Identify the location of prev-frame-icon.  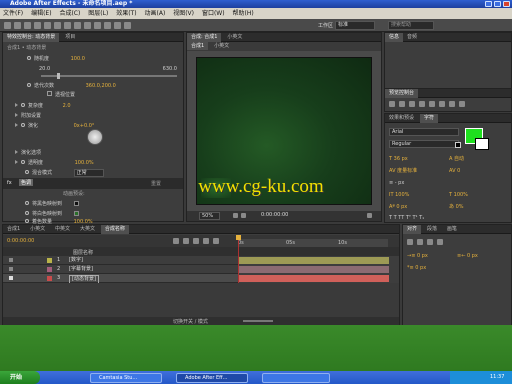
(402, 104).